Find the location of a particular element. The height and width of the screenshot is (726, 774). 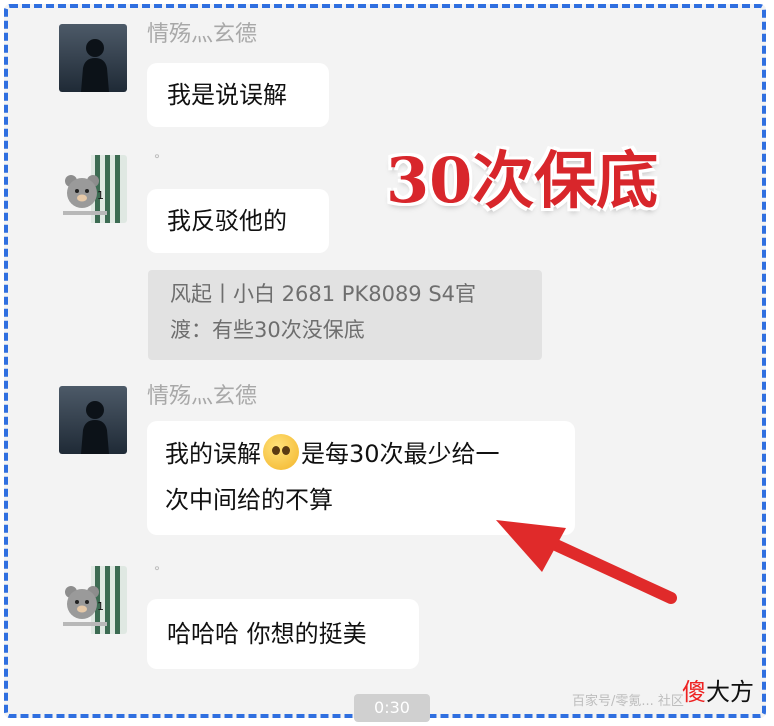

message-text: 我的误解 is located at coordinates (213, 454).